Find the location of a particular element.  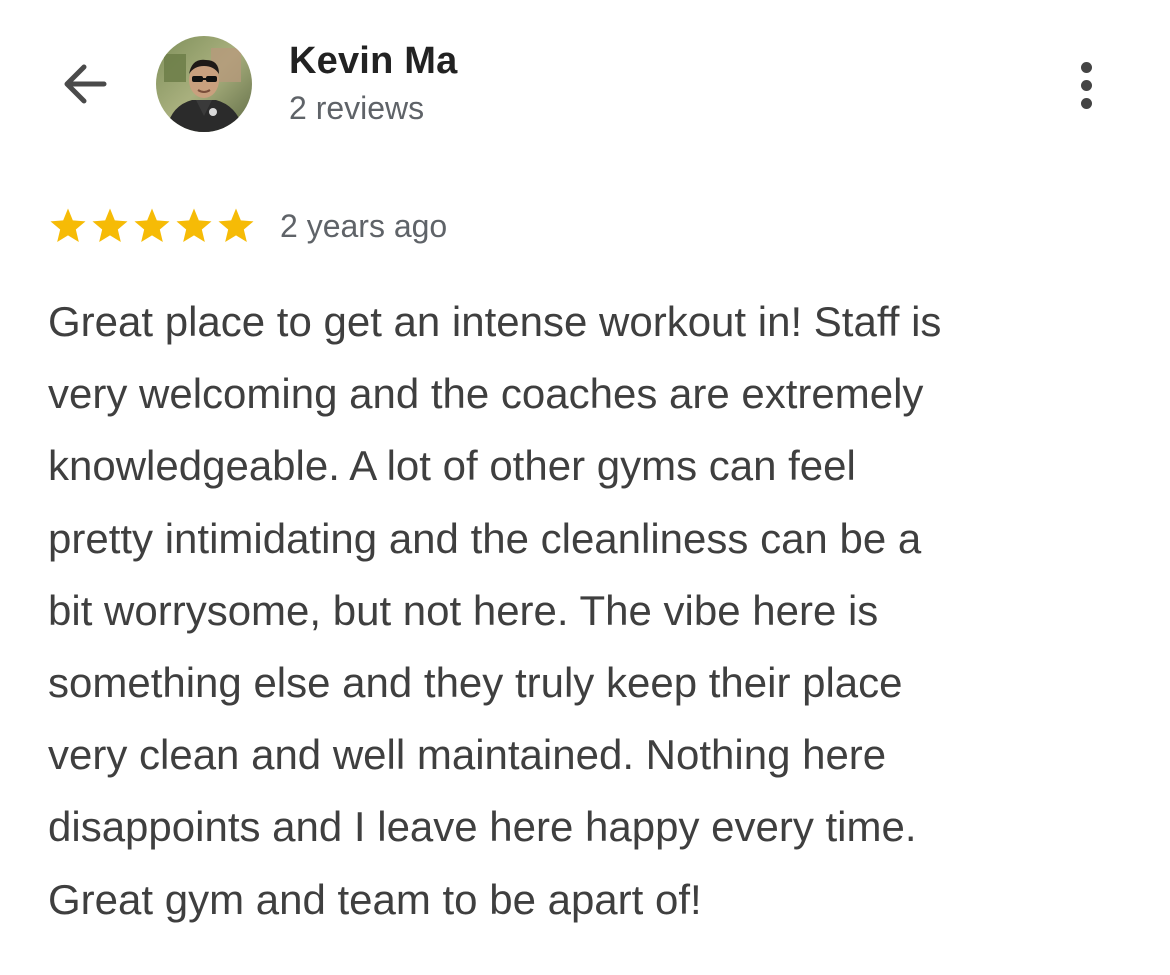

more-vertical-icon is located at coordinates (1086, 67).